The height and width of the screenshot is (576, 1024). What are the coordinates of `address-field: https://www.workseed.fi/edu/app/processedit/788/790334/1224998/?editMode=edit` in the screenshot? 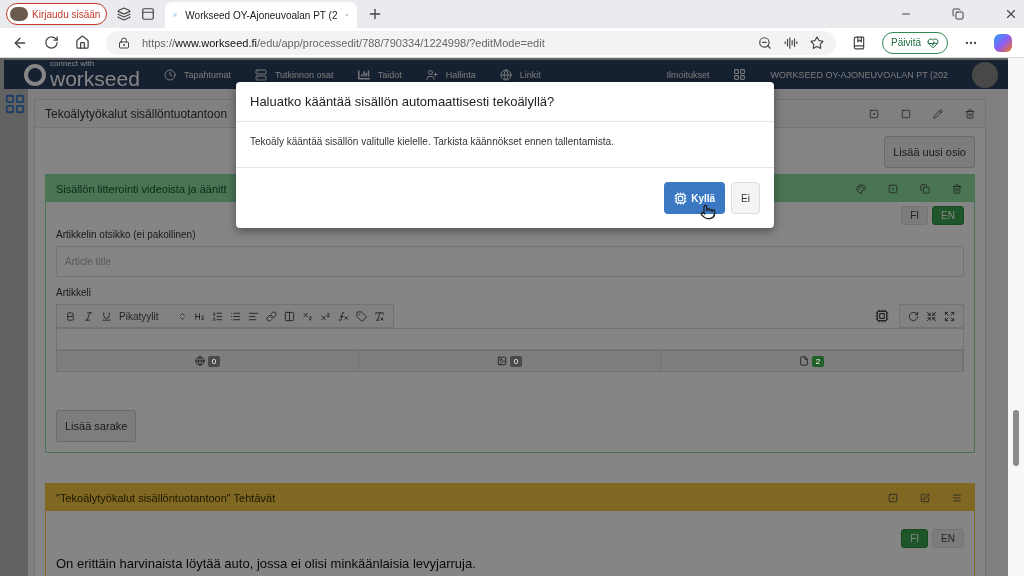 It's located at (471, 42).